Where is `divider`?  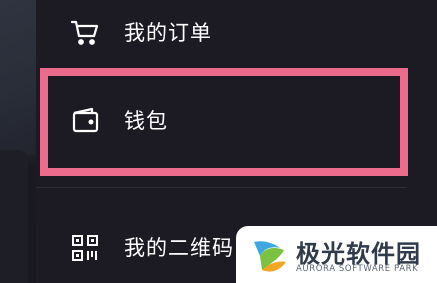
divider is located at coordinates (221, 187).